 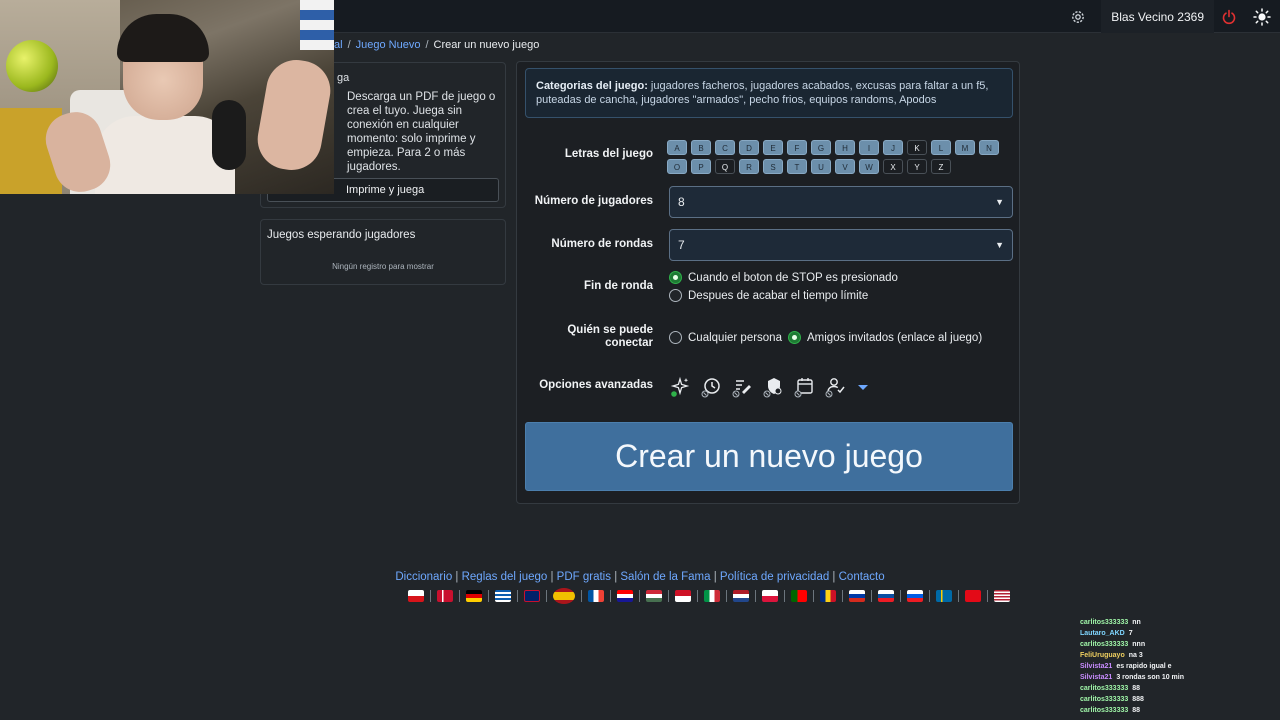 What do you see at coordinates (773, 147) in the screenshot?
I see `letter-toggle-e: E` at bounding box center [773, 147].